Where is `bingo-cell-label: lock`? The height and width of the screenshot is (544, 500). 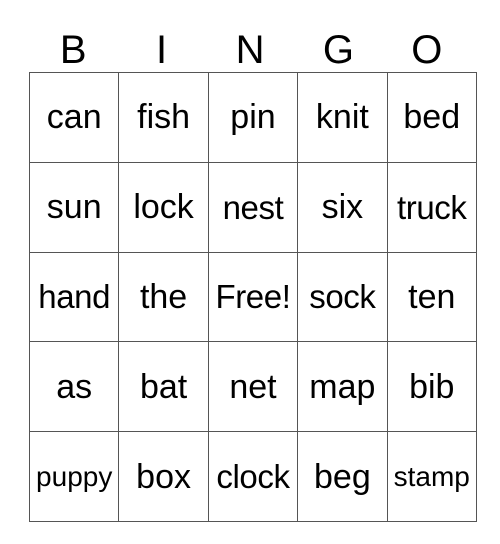
bingo-cell-label: lock is located at coordinates (163, 207).